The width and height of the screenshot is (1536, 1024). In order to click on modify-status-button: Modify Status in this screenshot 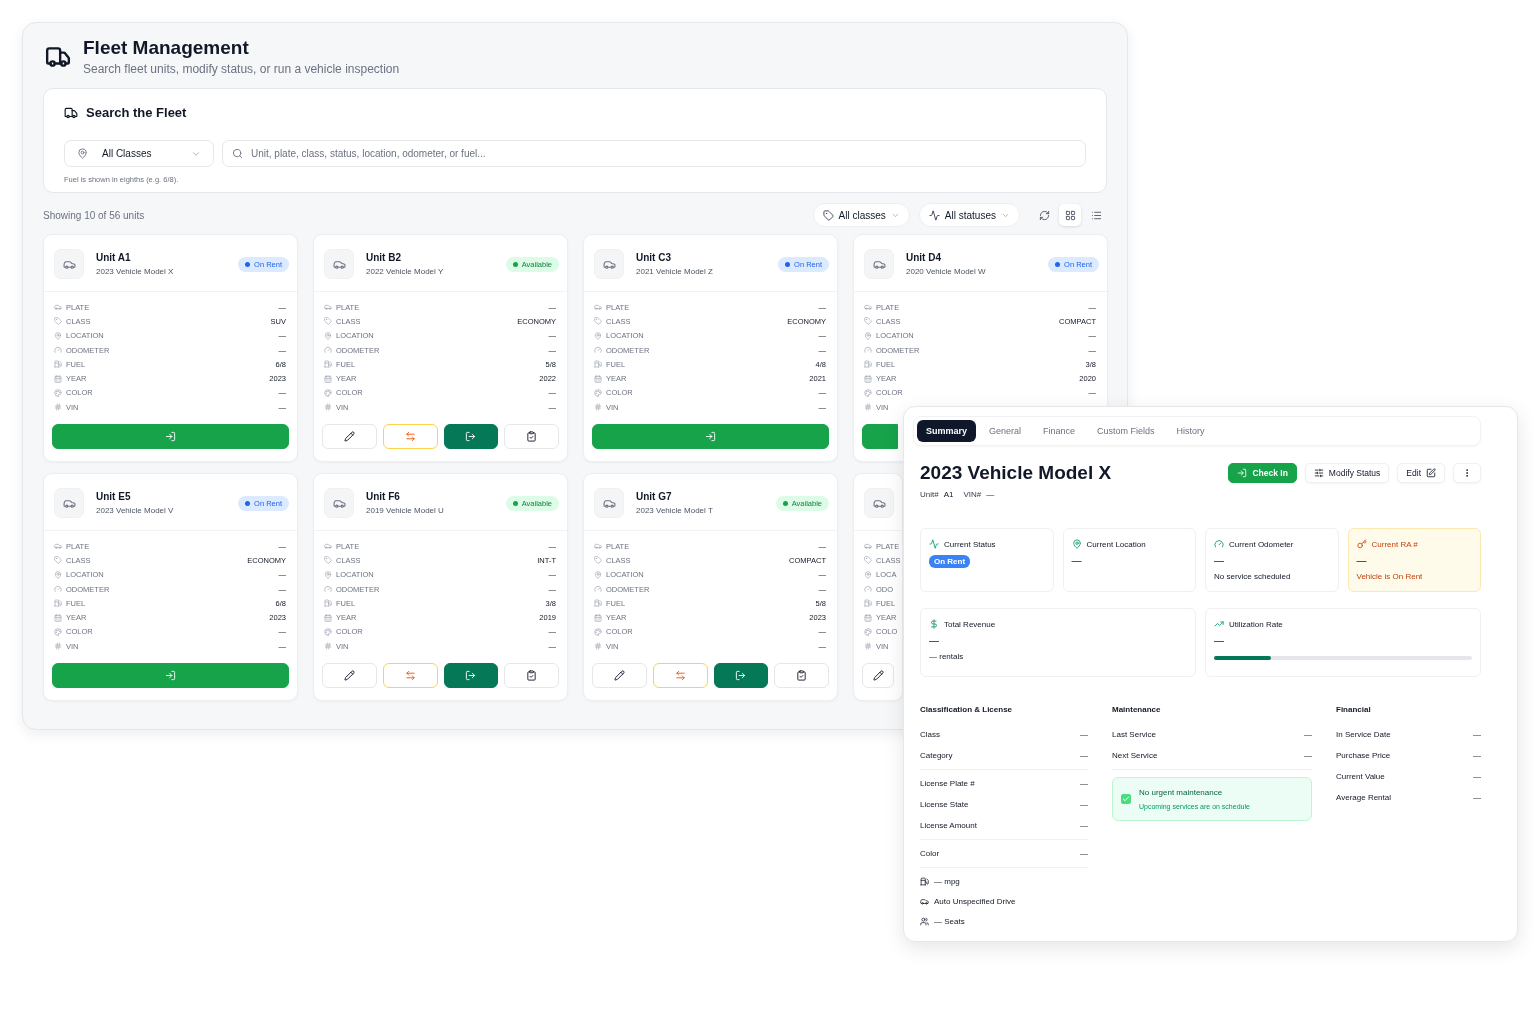, I will do `click(1347, 473)`.